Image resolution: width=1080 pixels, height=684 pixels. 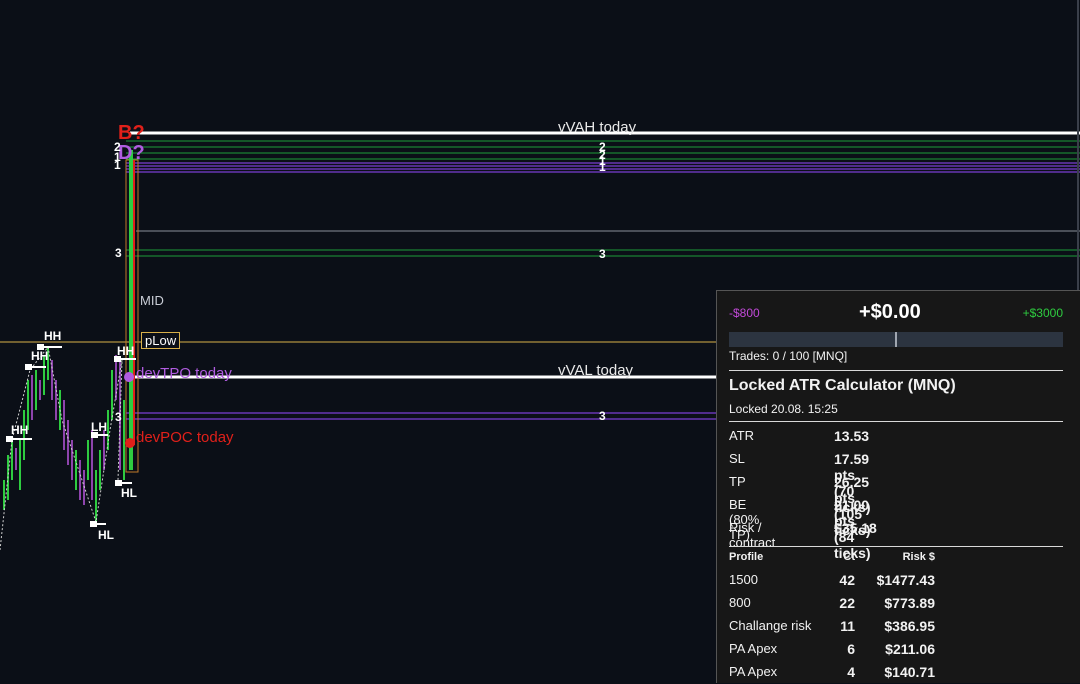 What do you see at coordinates (597, 127) in the screenshot?
I see `vah-label: vVAH today` at bounding box center [597, 127].